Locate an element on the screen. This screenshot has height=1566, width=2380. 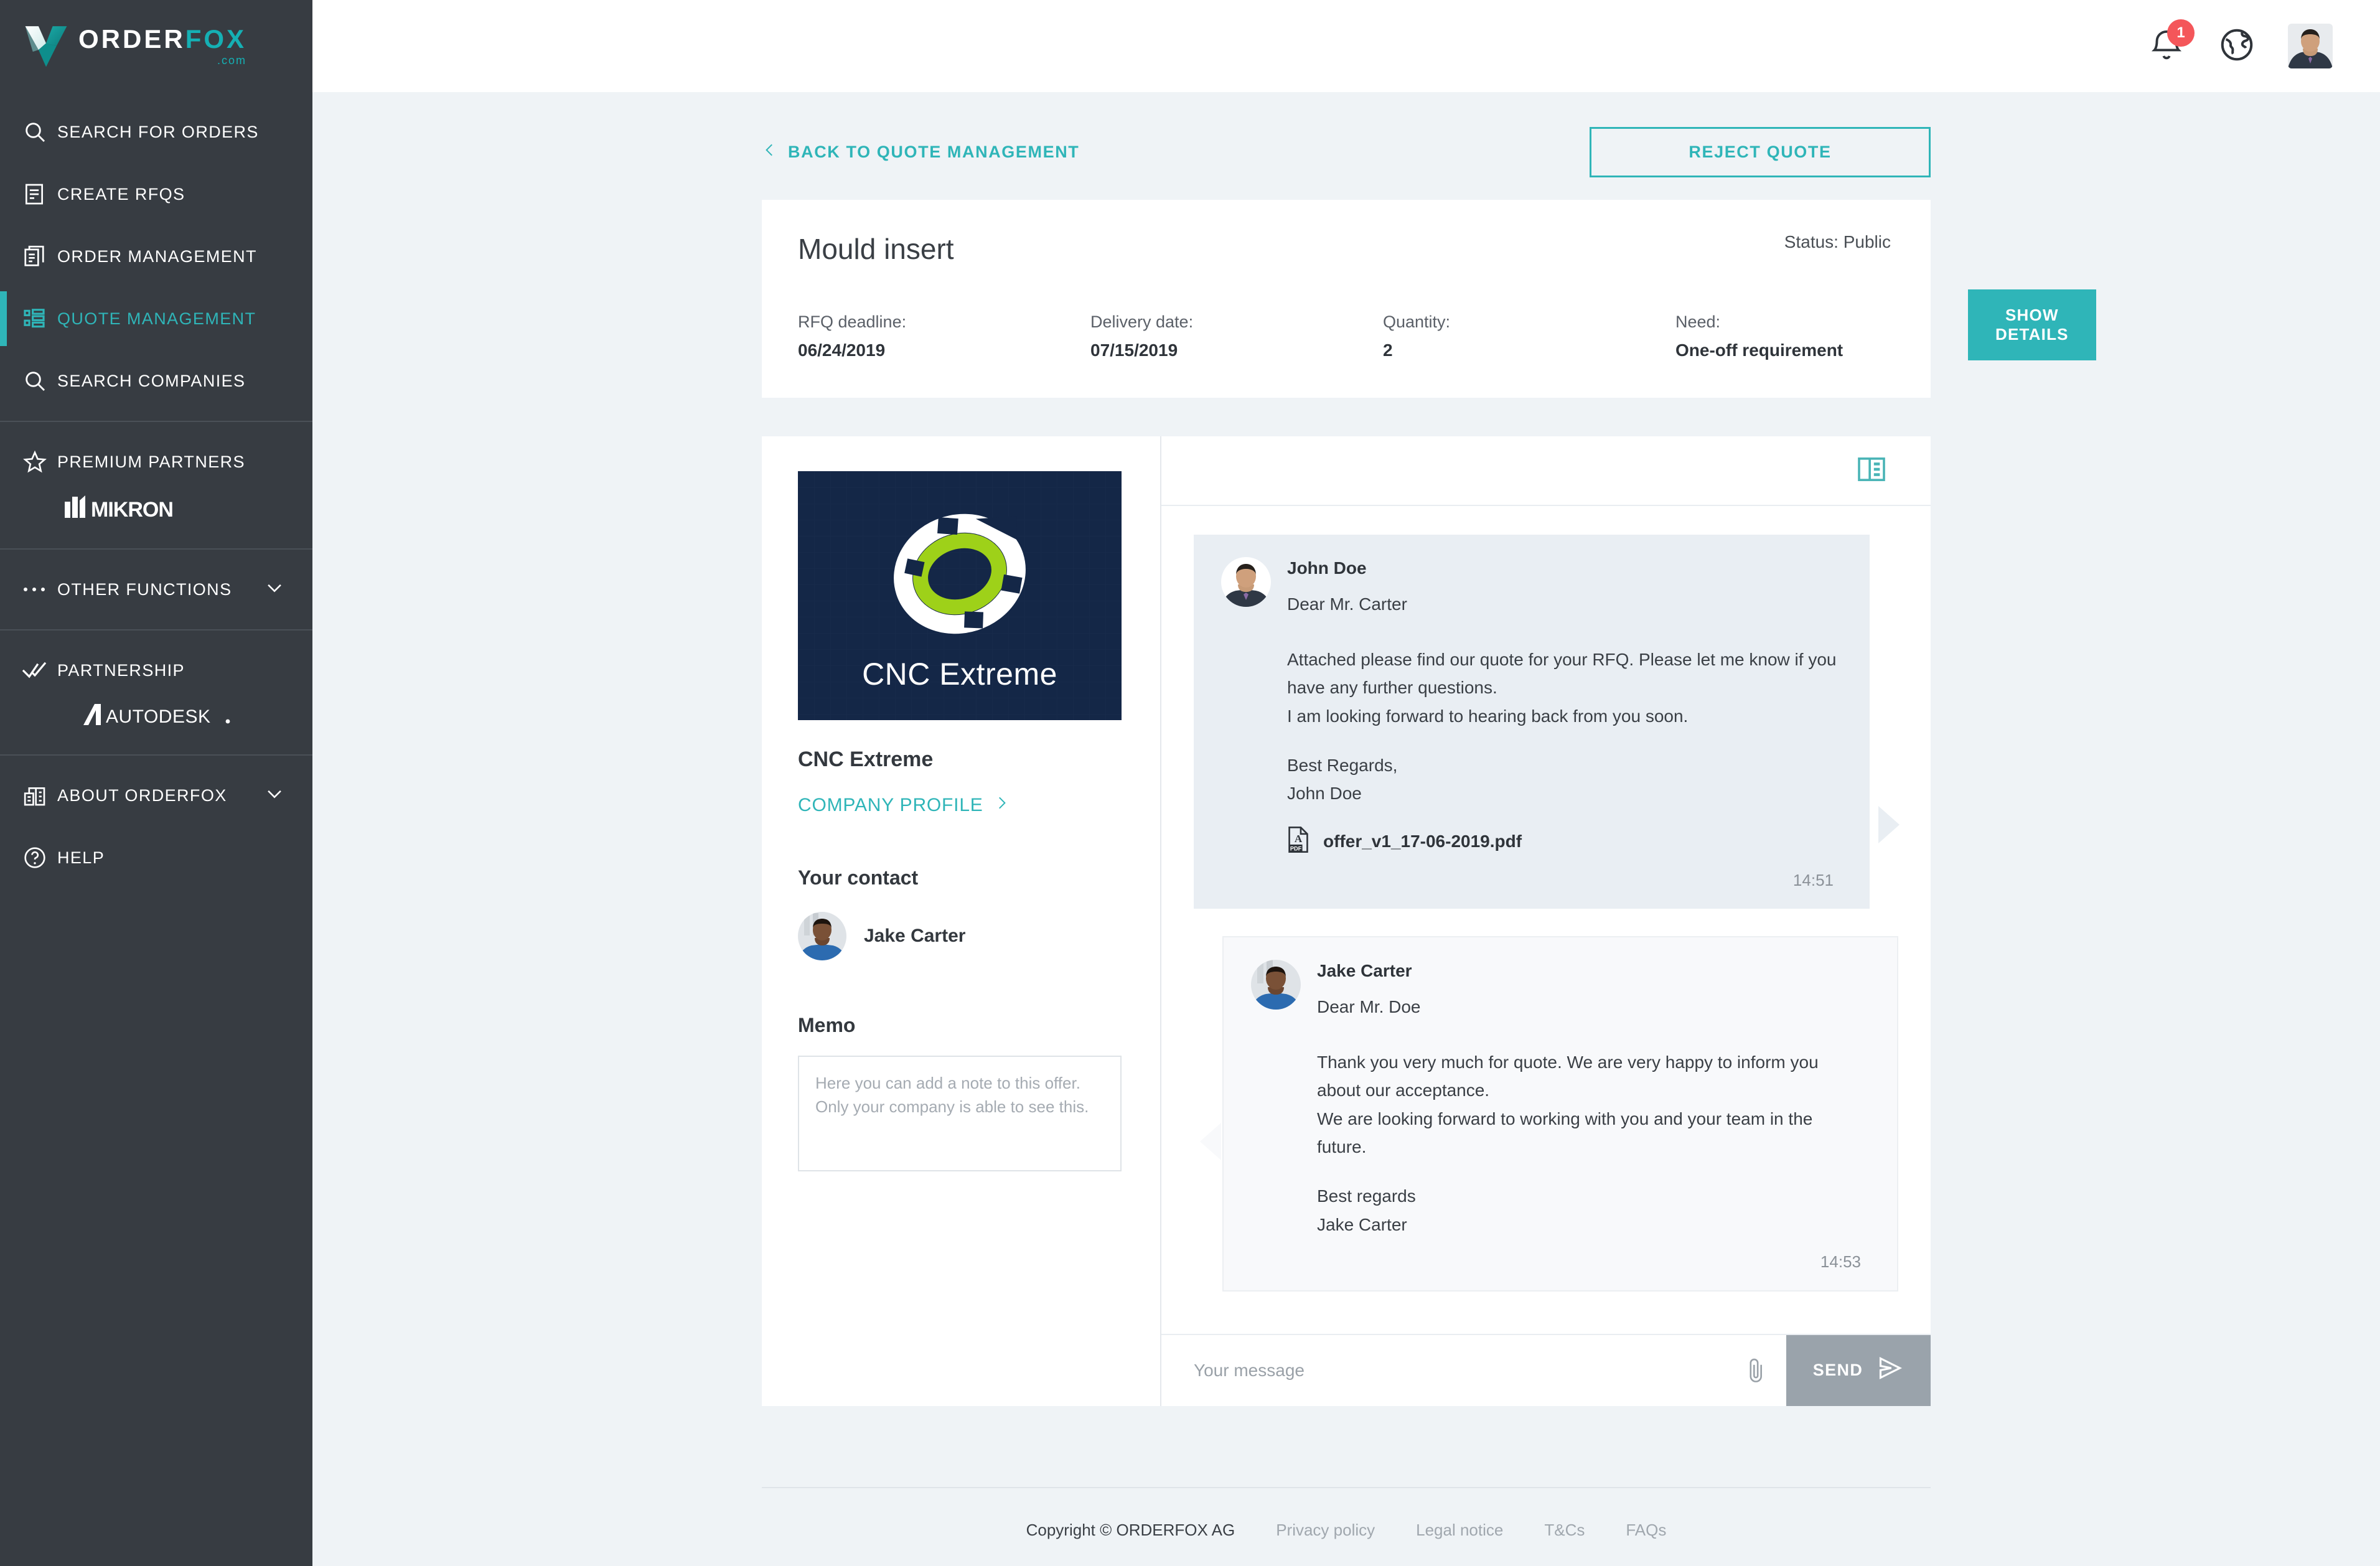
partner-logo-autodesk: AUTODESK is located at coordinates (156, 723).